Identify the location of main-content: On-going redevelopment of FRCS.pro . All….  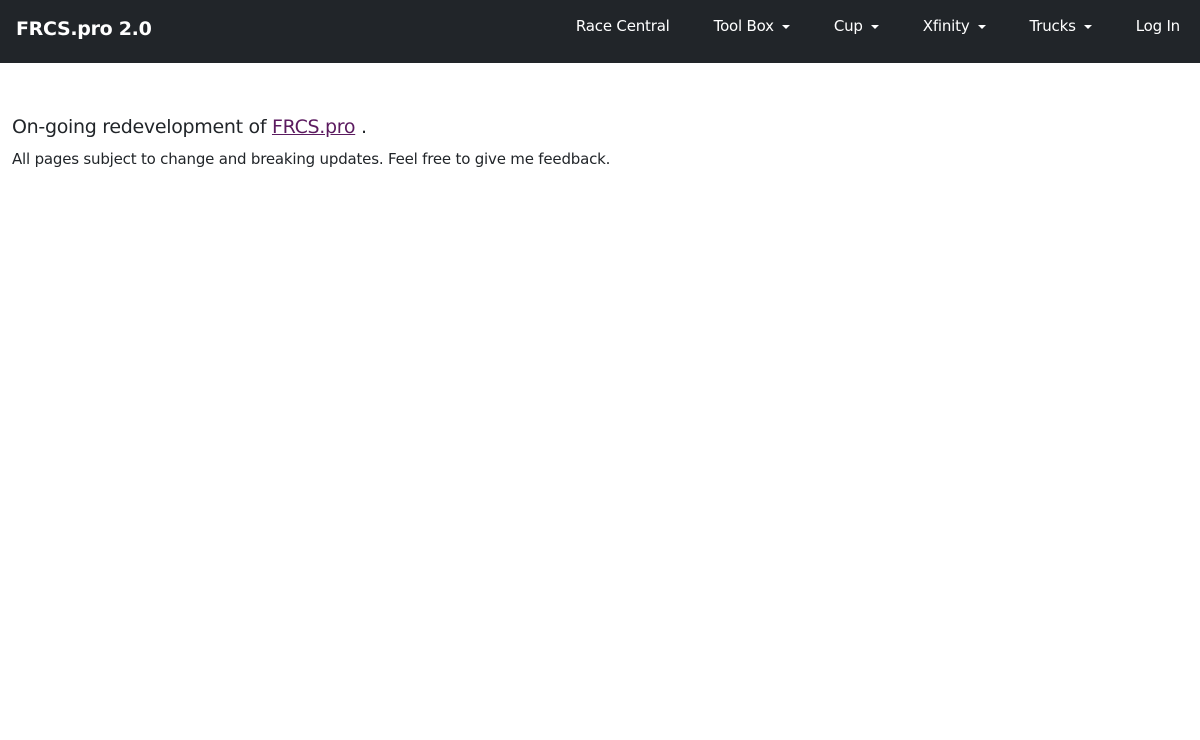
(311, 142).